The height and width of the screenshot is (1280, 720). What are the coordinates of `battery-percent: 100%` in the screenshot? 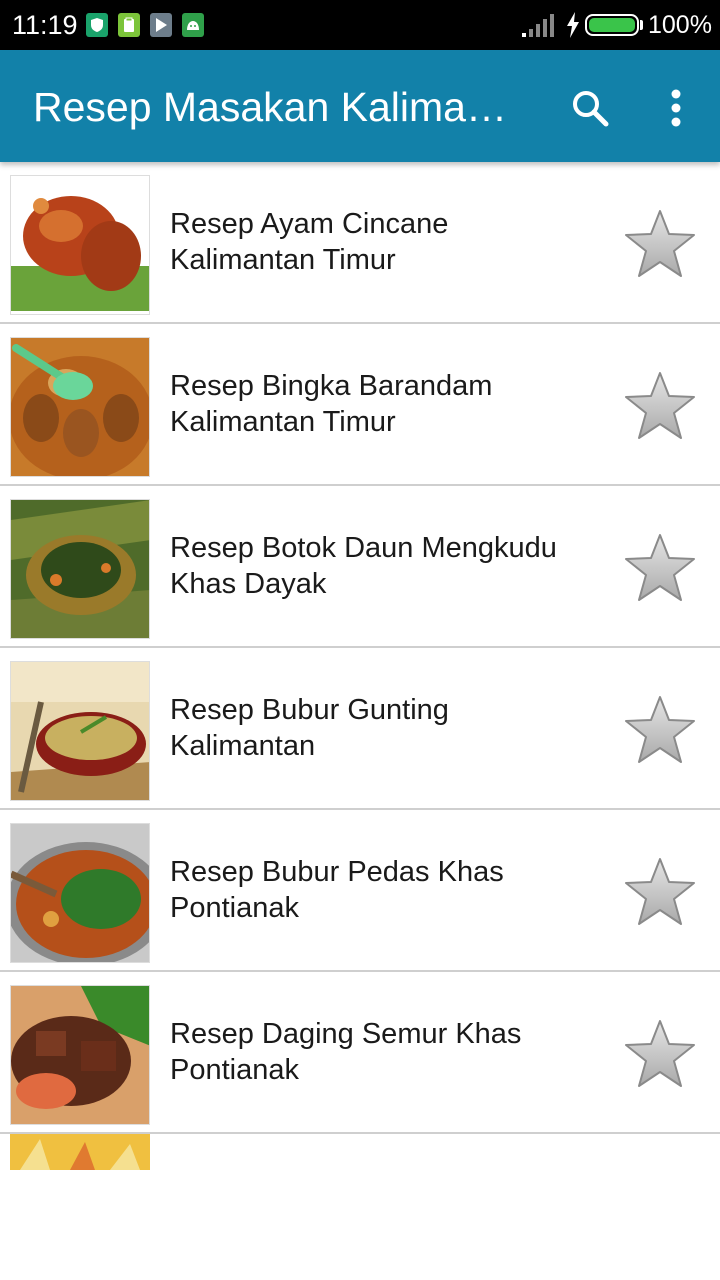 It's located at (680, 25).